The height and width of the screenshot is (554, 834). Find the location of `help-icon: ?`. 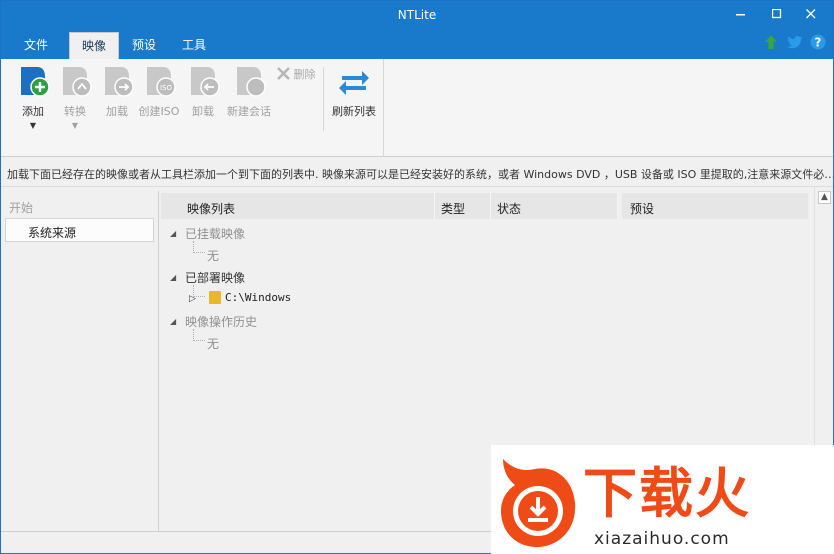

help-icon: ? is located at coordinates (818, 44).